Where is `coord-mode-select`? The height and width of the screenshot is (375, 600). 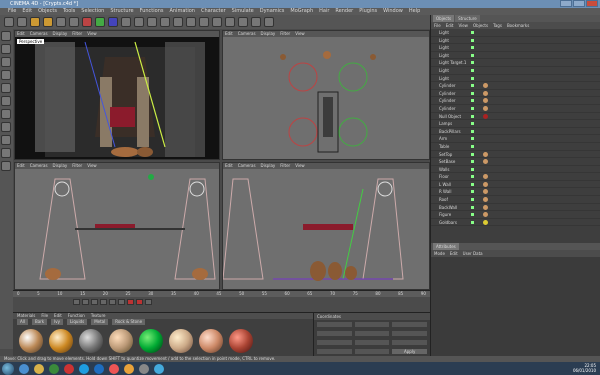 coord-mode-select is located at coordinates (334, 351).